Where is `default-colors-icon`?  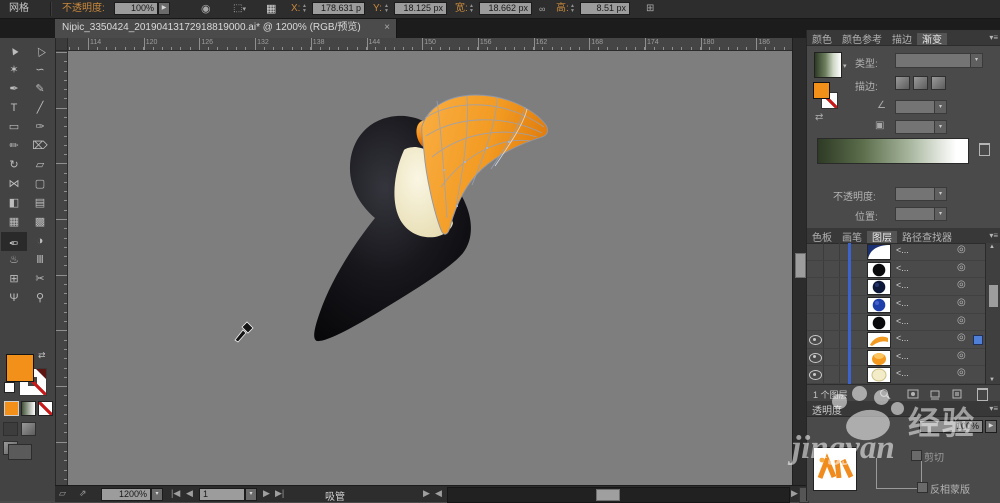
default-colors-icon is located at coordinates (9, 387).